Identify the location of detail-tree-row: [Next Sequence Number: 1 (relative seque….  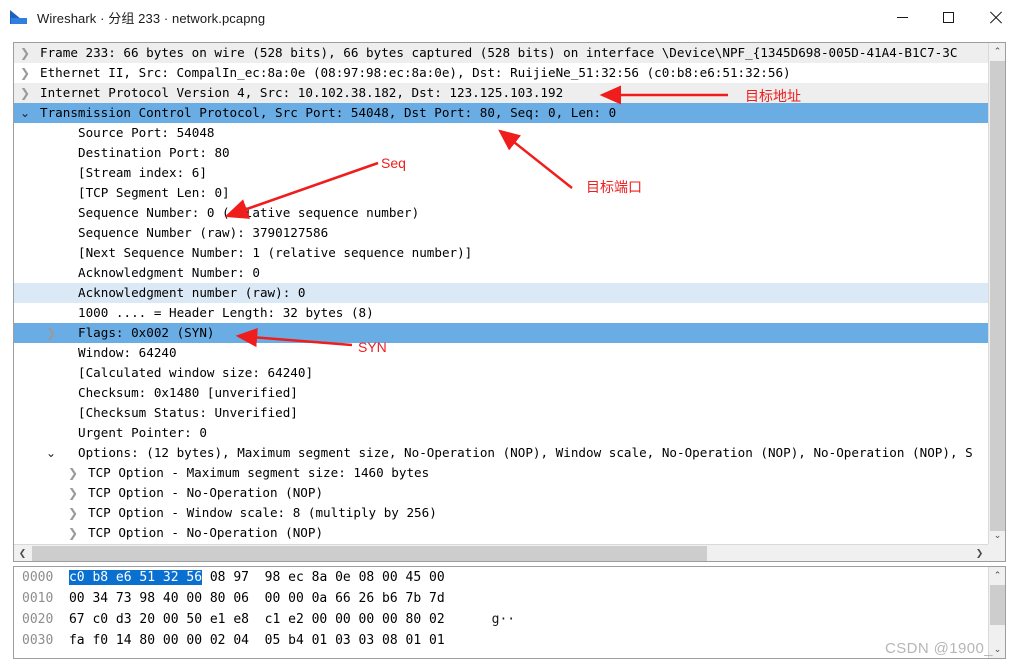
(501, 253).